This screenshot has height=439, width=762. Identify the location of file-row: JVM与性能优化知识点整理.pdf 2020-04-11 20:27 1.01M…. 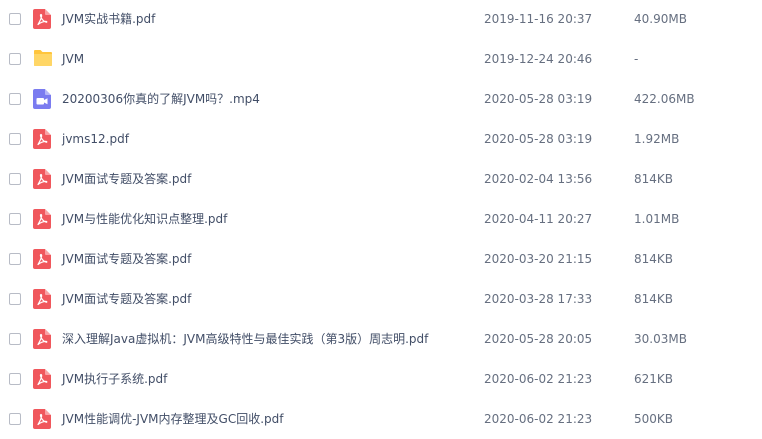
(381, 220).